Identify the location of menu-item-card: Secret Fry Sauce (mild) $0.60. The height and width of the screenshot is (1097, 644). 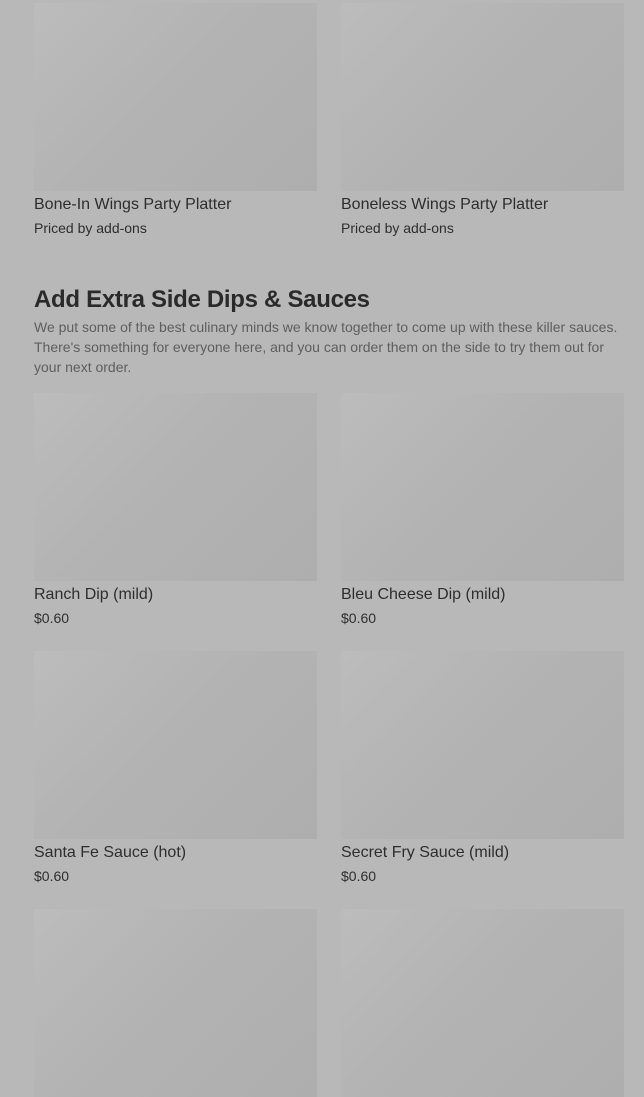
(482, 768).